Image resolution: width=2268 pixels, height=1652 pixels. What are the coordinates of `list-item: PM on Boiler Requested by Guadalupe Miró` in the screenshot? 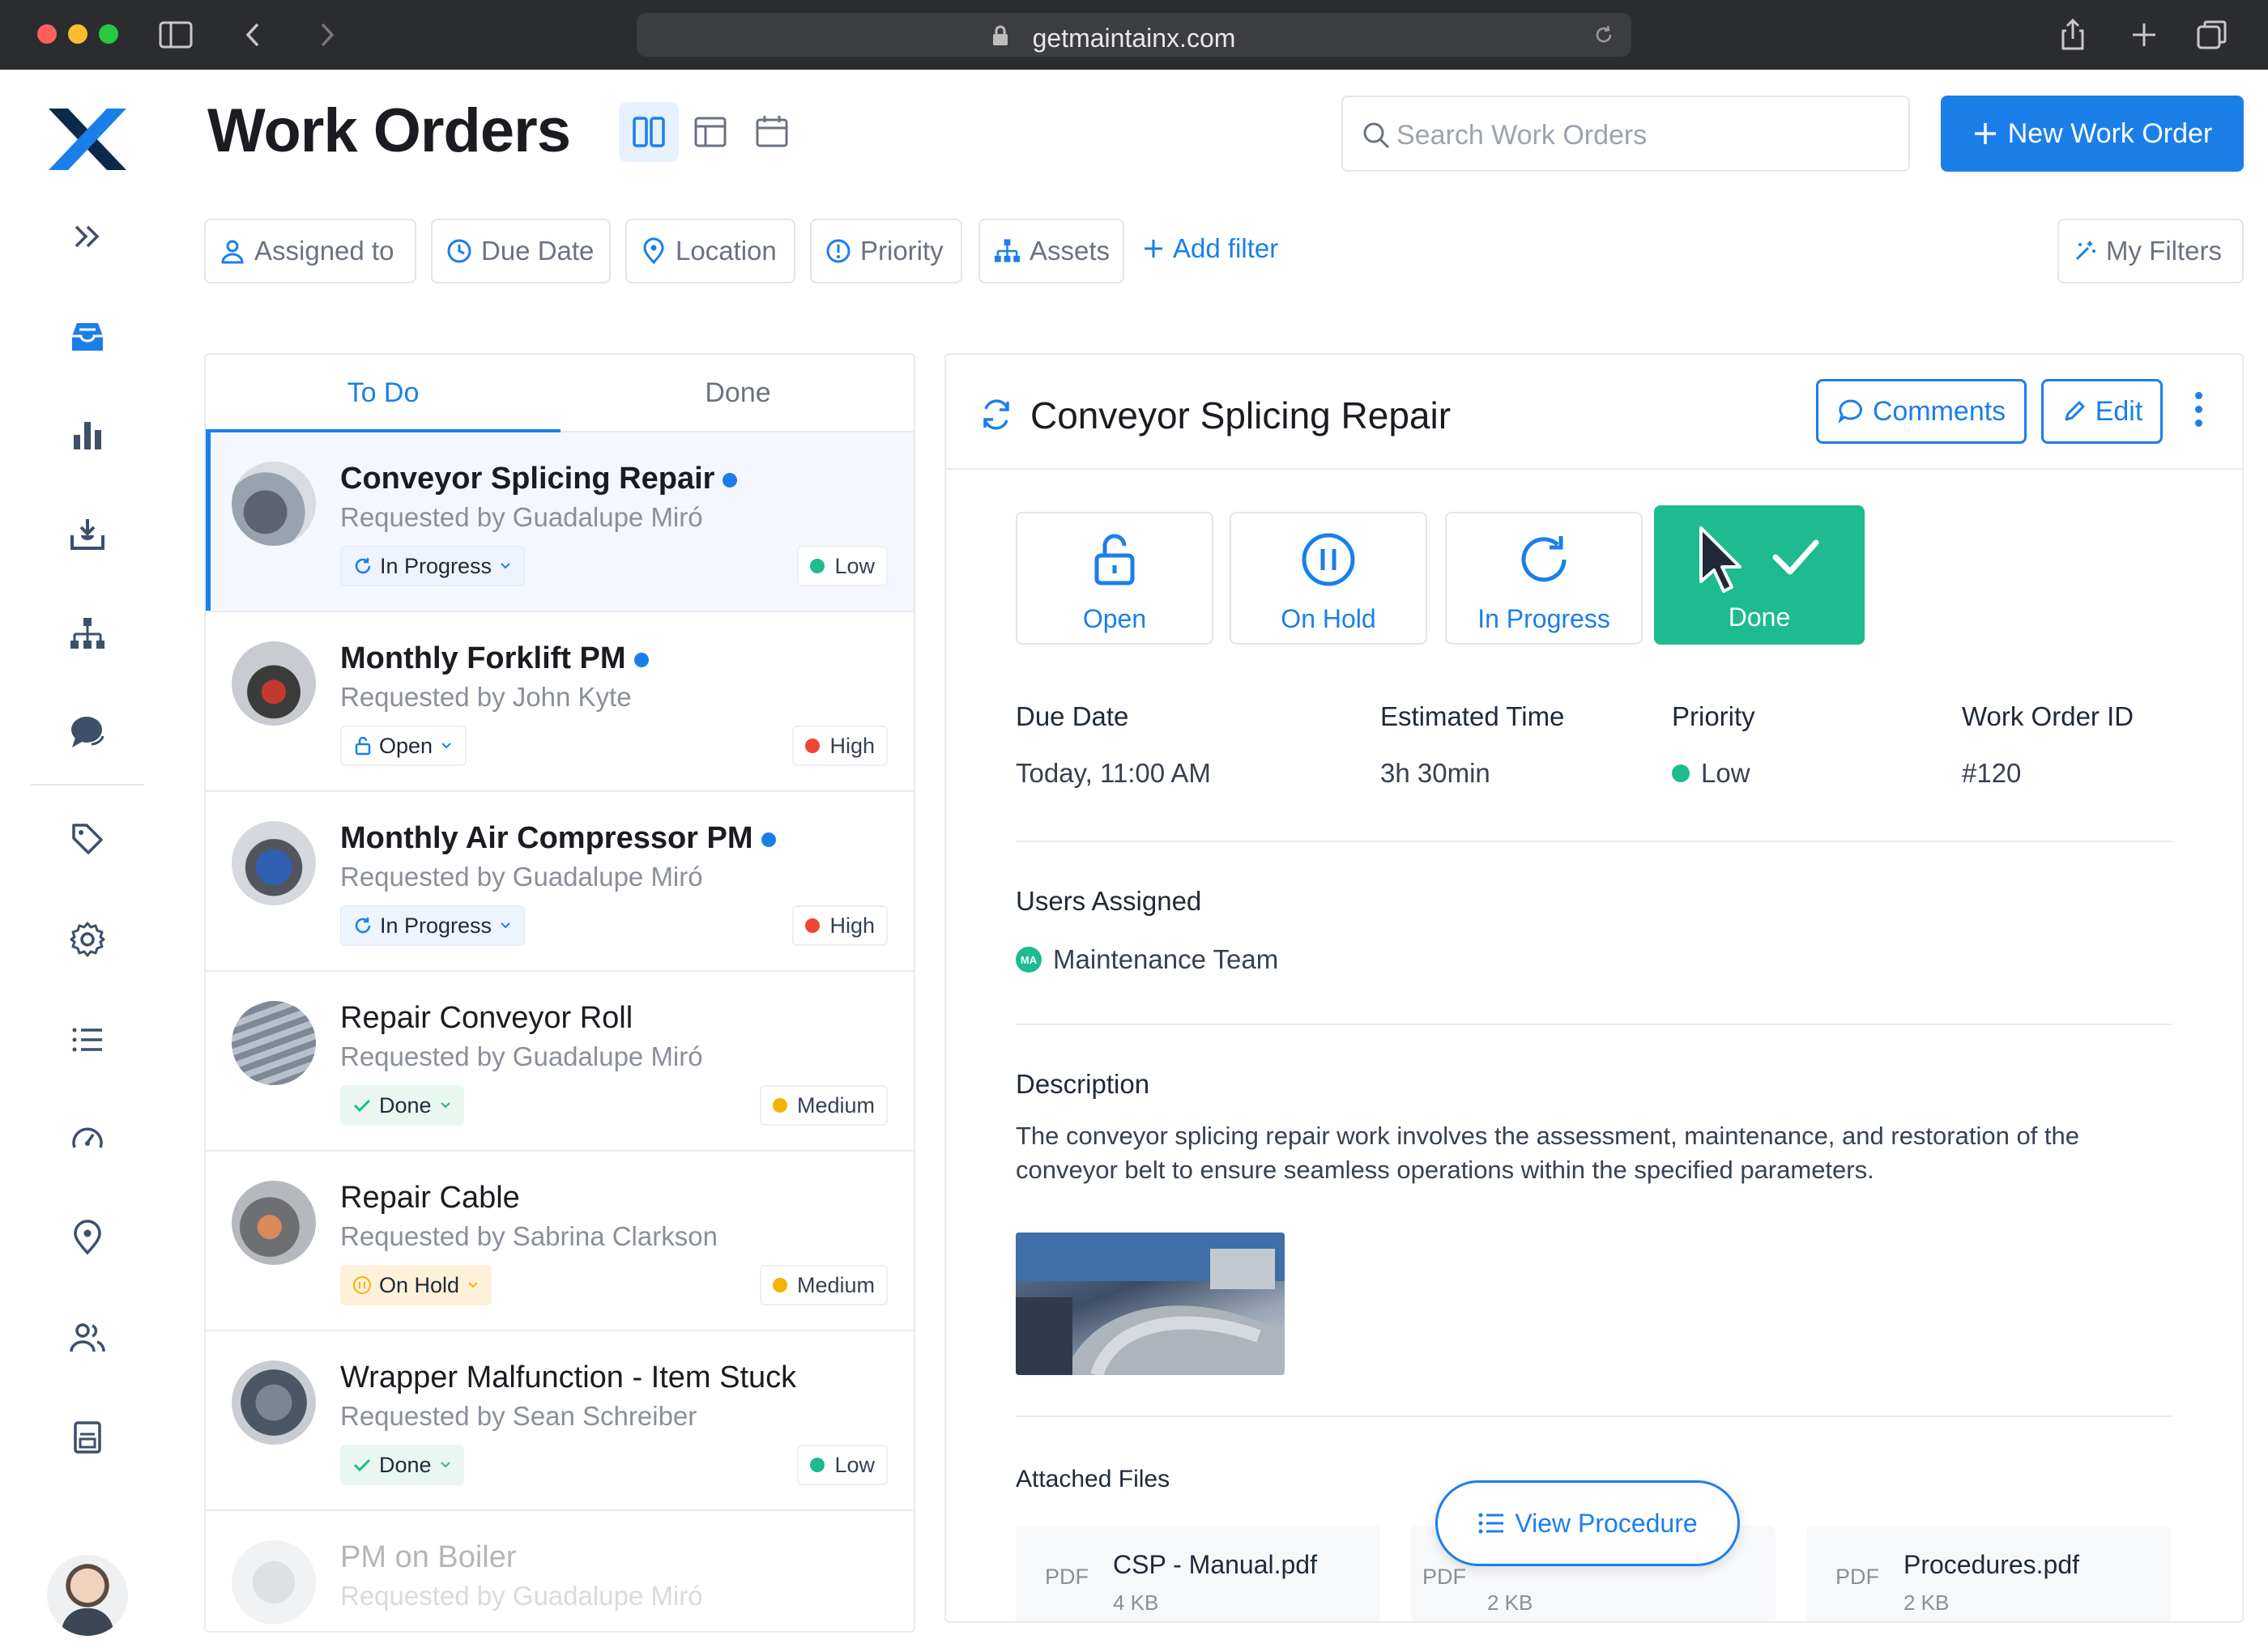 It's located at (560, 1571).